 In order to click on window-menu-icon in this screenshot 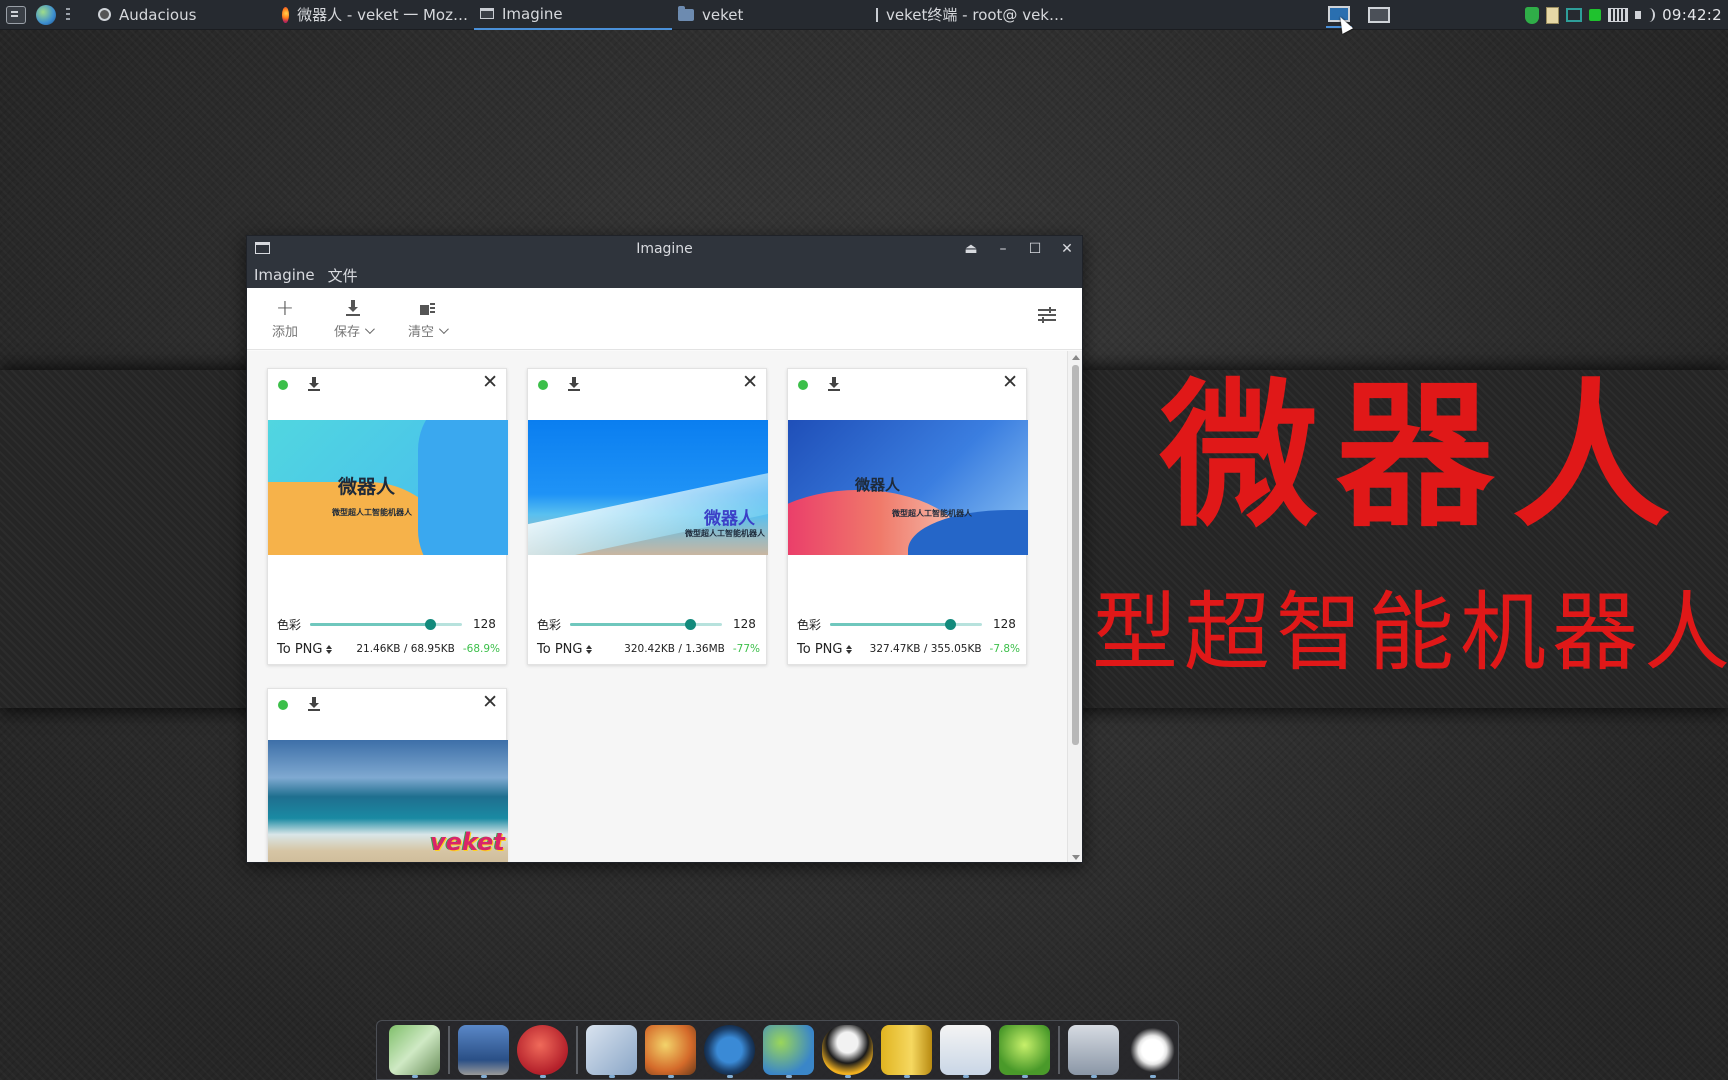, I will do `click(262, 248)`.